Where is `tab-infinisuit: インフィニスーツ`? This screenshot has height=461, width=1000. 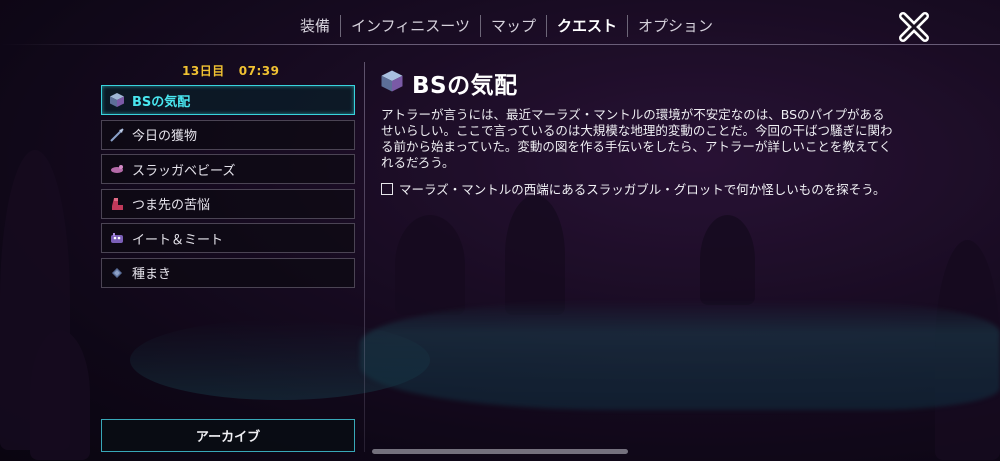
tab-infinisuit: インフィニスーツ is located at coordinates (411, 26).